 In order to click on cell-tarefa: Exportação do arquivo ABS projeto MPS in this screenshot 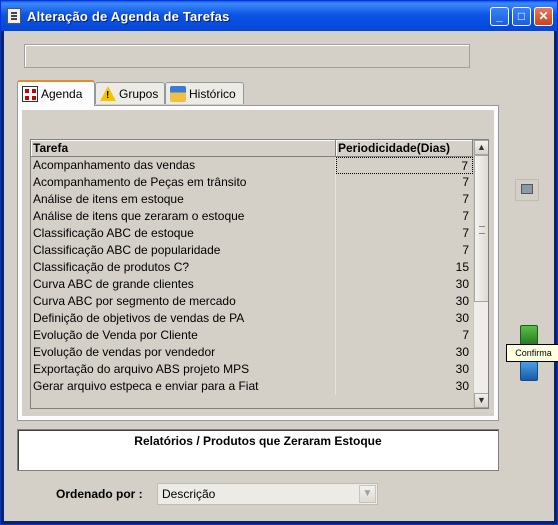, I will do `click(183, 369)`.